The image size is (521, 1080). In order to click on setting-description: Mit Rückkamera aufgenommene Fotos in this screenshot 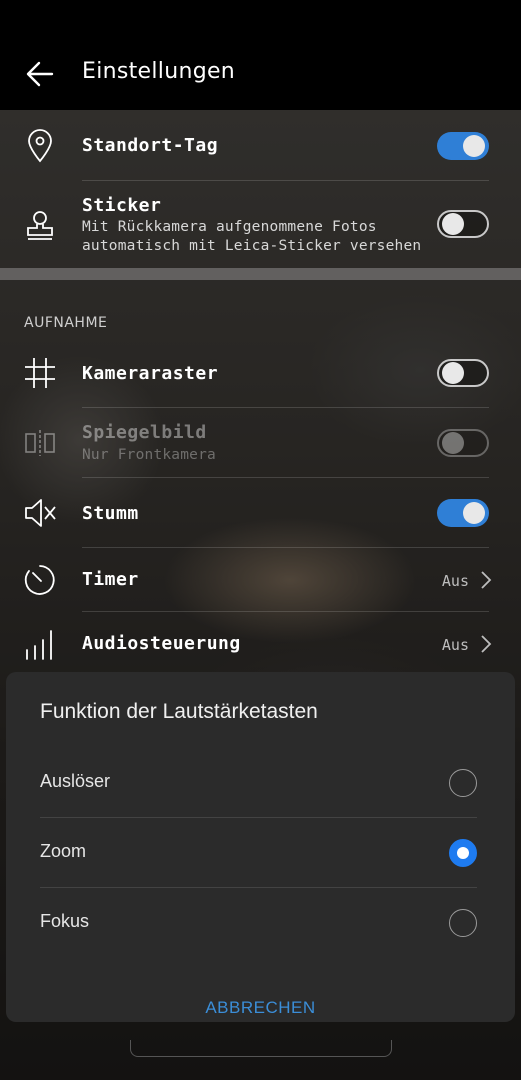, I will do `click(229, 227)`.